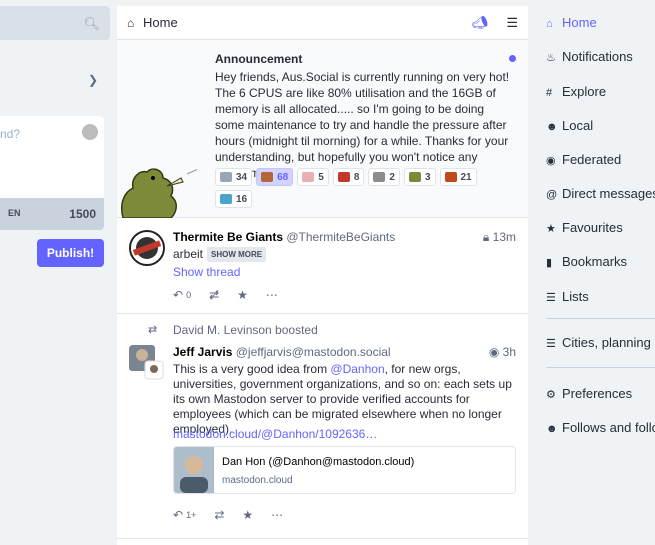 The width and height of the screenshot is (655, 545). I want to click on nav-label: Direct messages, so click(608, 193).